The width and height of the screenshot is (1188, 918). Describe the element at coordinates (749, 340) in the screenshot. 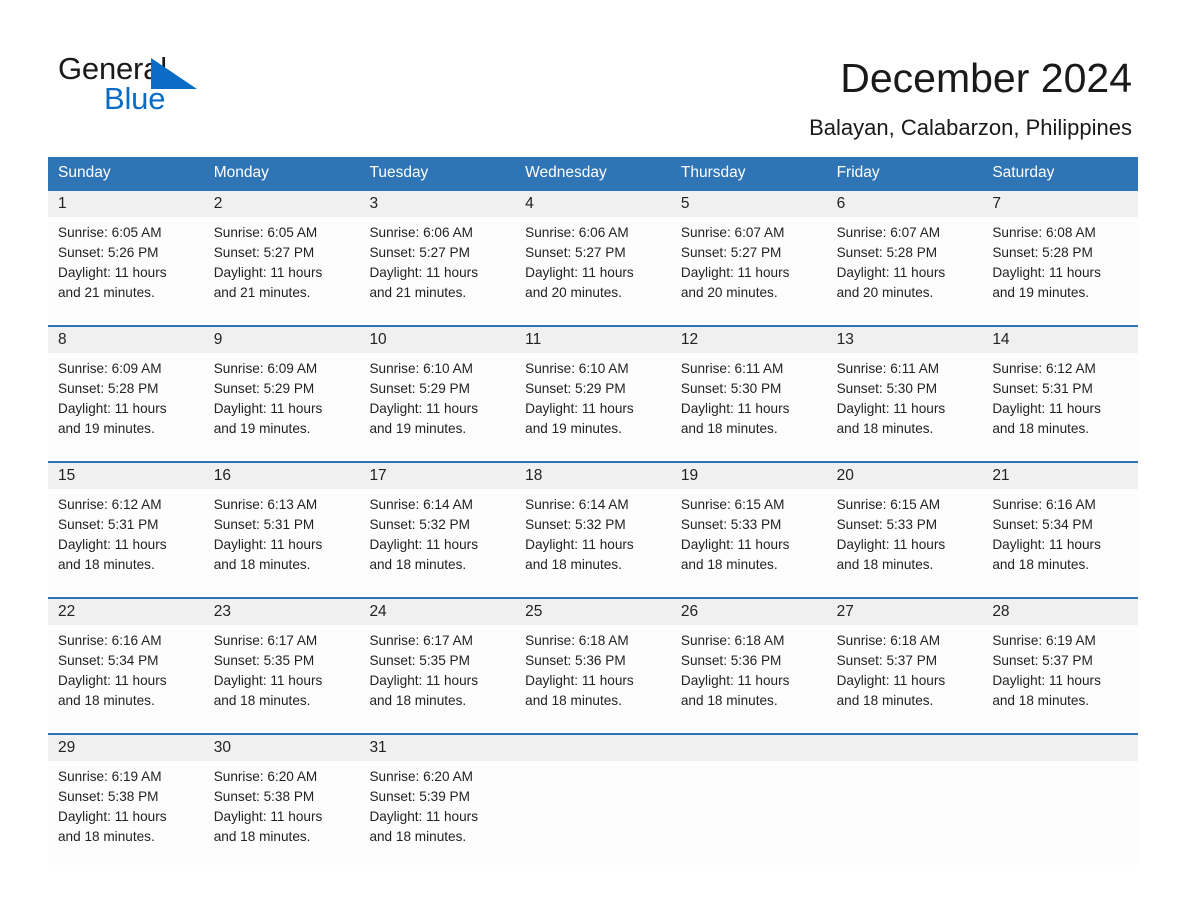

I see `date-number: 12` at that location.